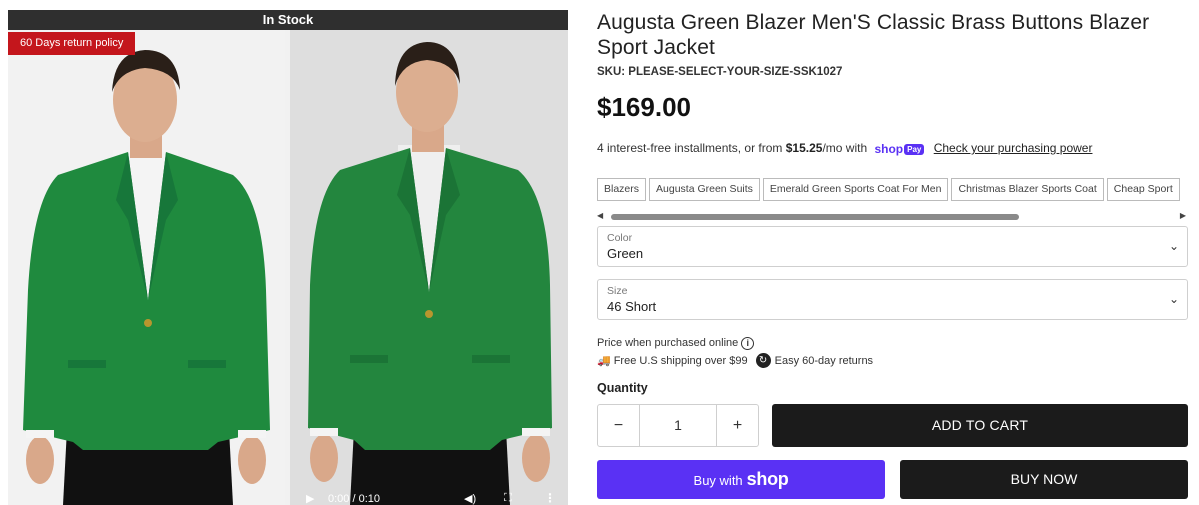 The width and height of the screenshot is (1199, 505). Describe the element at coordinates (824, 360) in the screenshot. I see `returns-perk: Easy 60-day returns` at that location.